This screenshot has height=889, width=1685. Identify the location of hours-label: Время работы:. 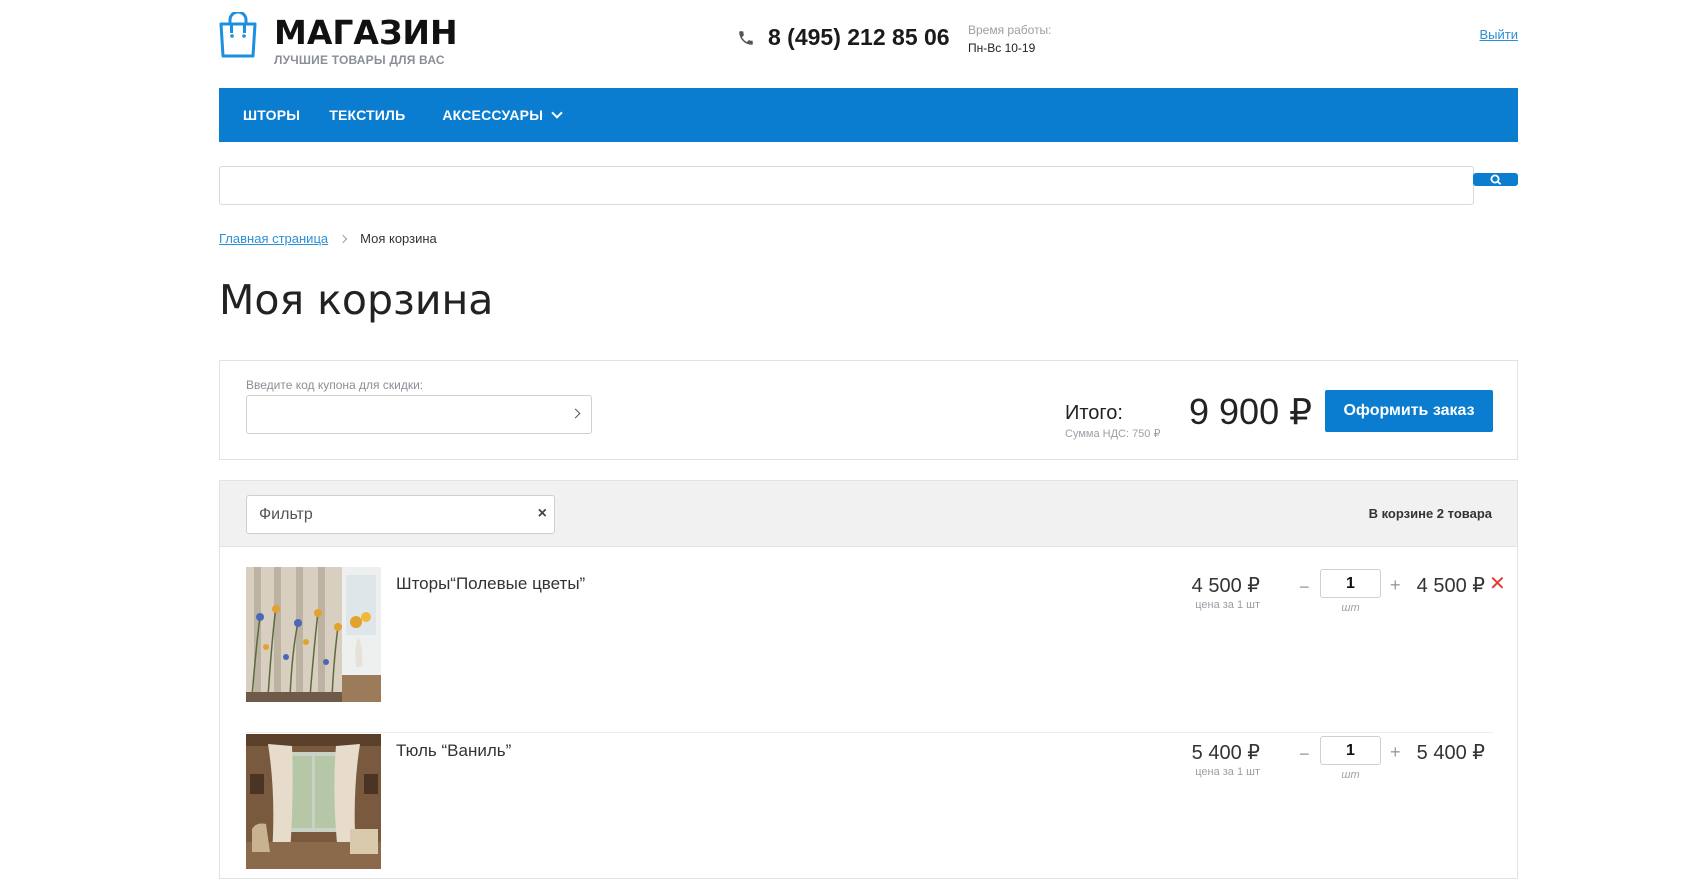
(1010, 30).